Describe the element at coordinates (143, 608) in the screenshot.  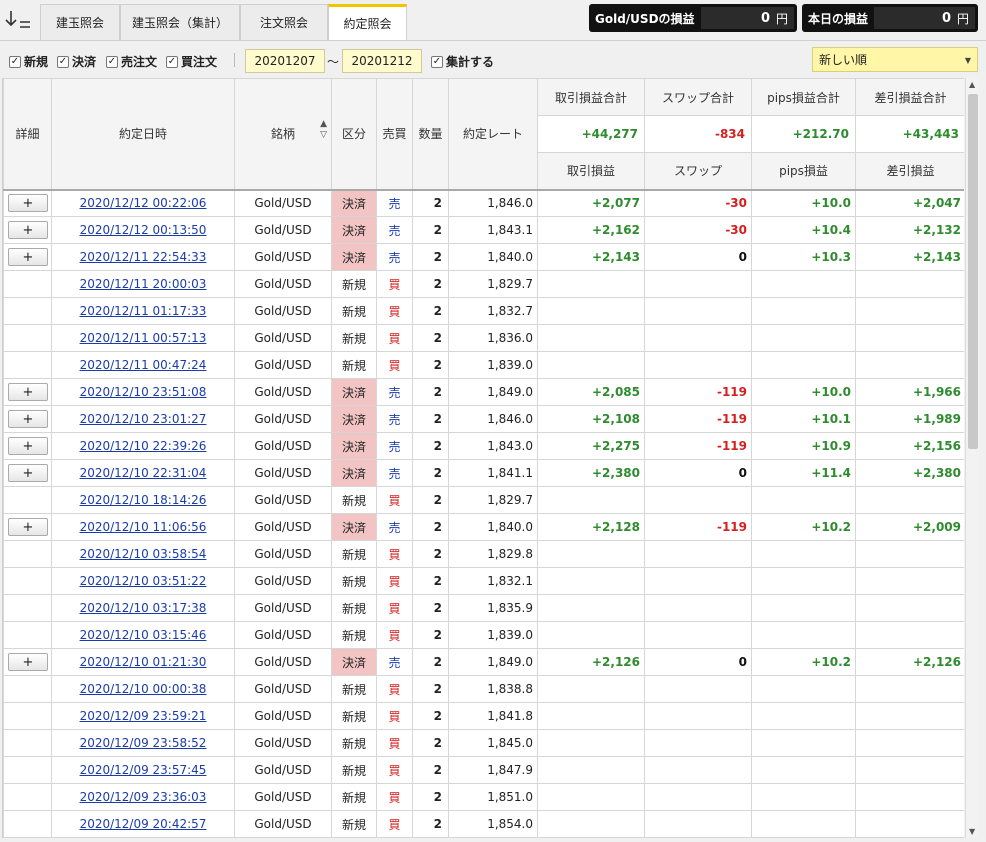
I see `execution-datetime-link: 2020/12/10 03:17:38` at that location.